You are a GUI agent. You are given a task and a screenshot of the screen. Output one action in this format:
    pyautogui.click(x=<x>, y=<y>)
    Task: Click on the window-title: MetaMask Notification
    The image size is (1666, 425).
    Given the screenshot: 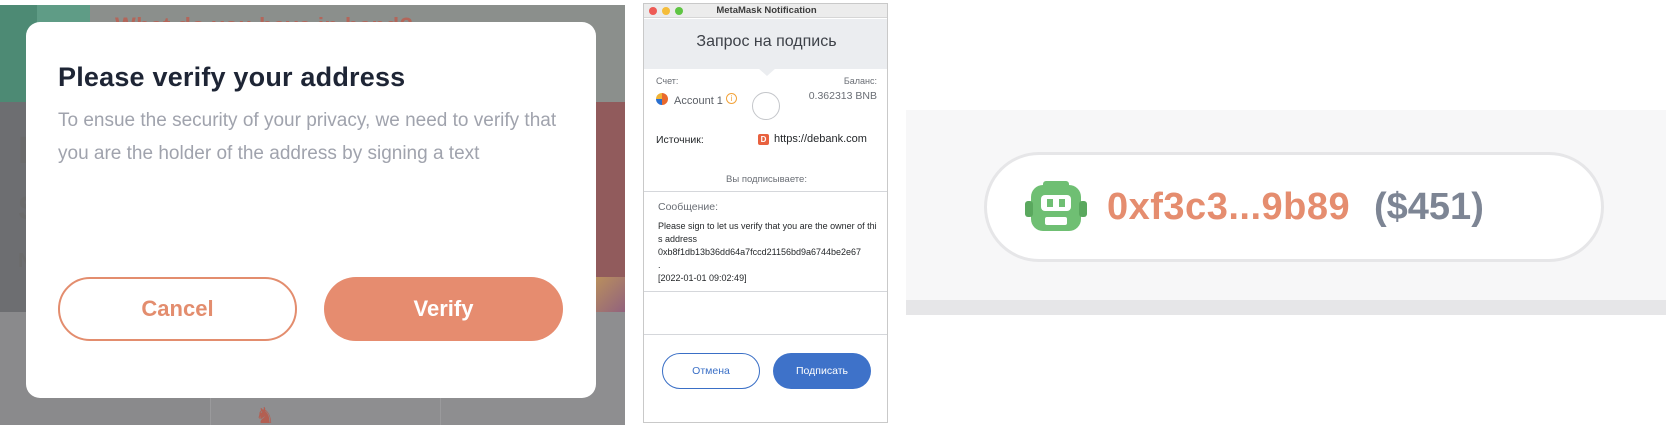 What is the action you would take?
    pyautogui.click(x=766, y=10)
    